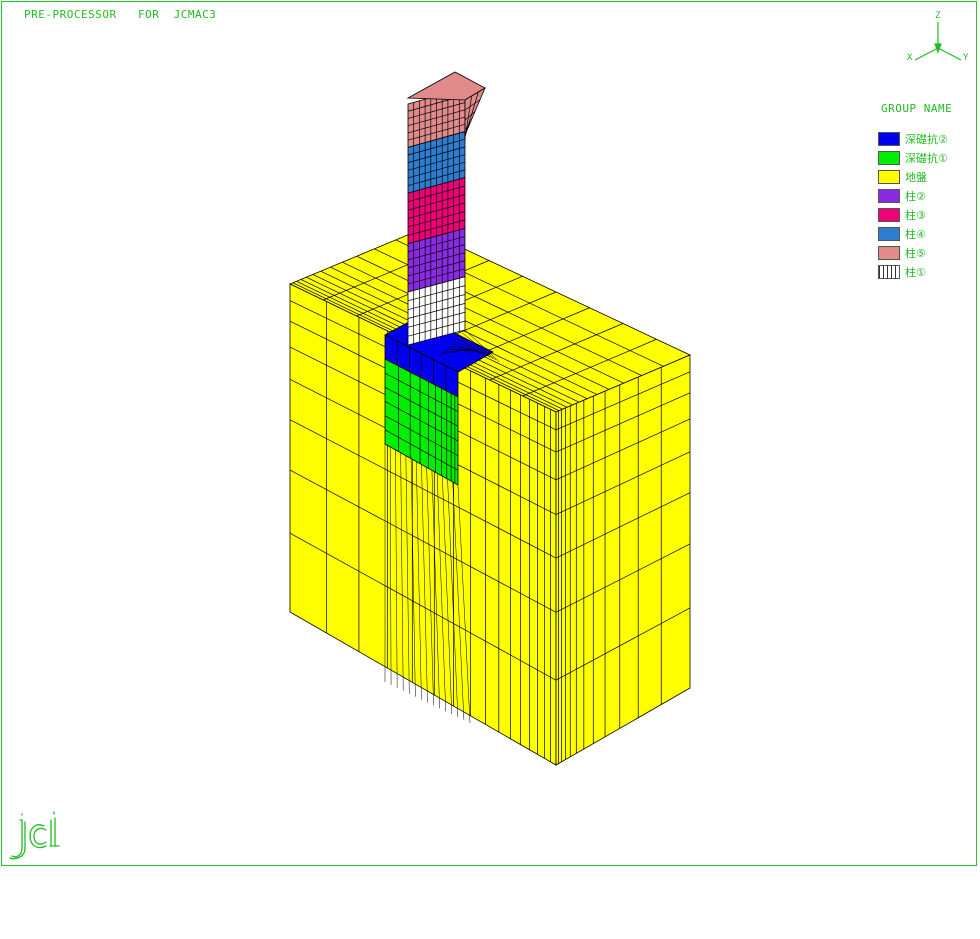 The width and height of the screenshot is (980, 939). I want to click on jci-logo, so click(34, 835).